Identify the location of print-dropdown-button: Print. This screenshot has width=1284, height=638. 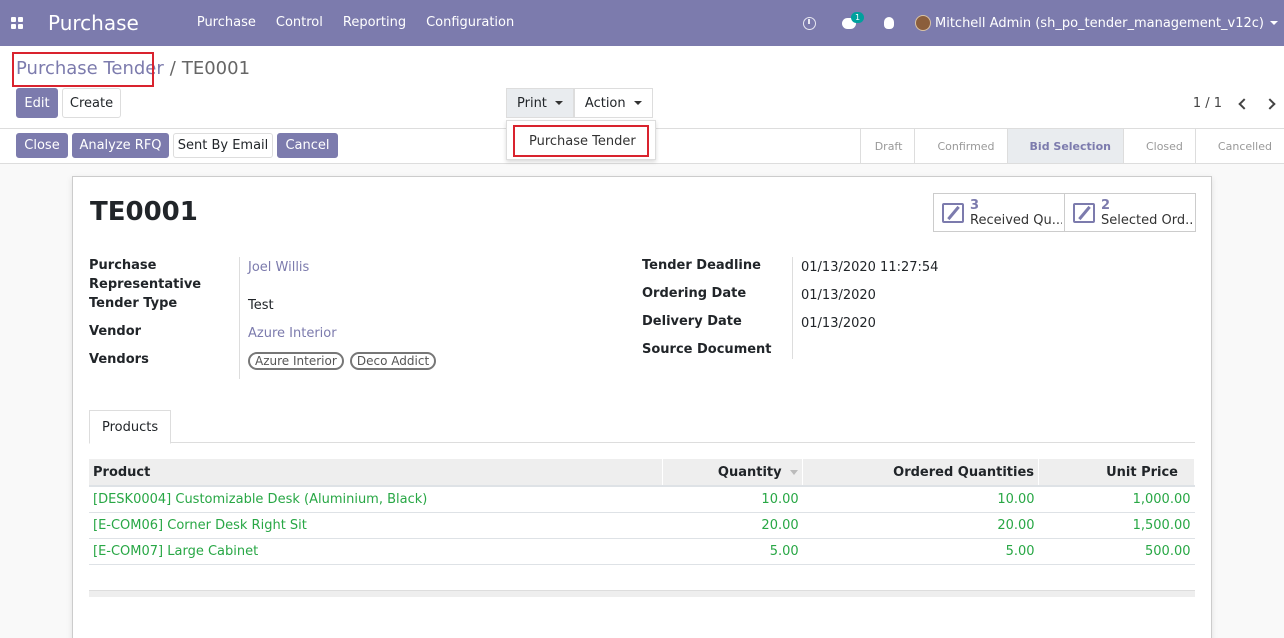
(540, 103).